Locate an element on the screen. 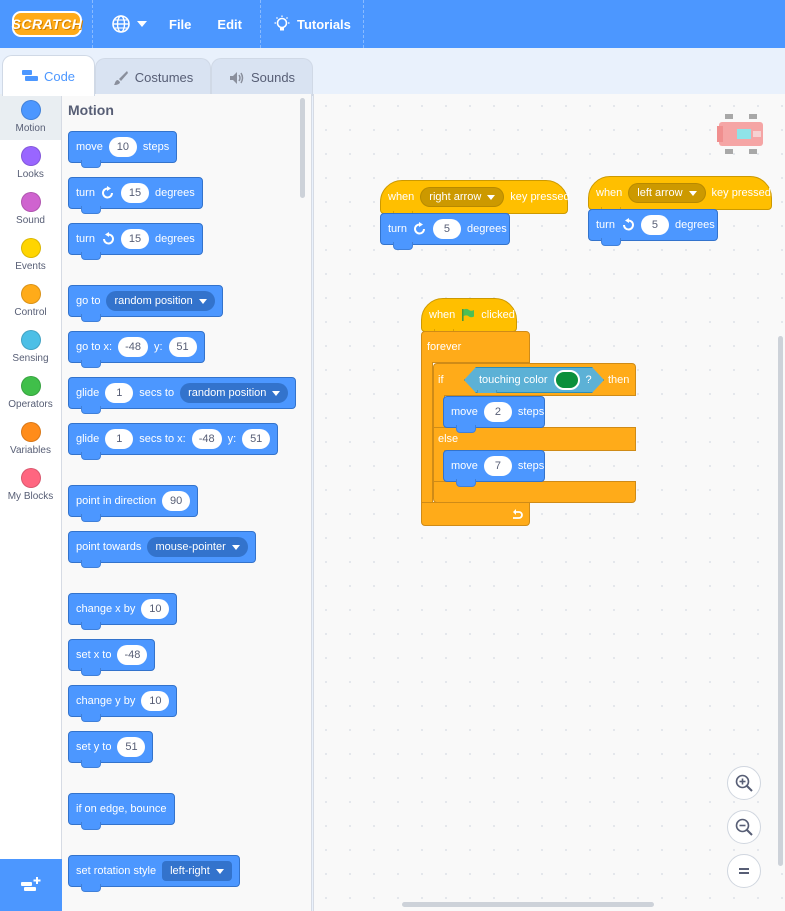 This screenshot has height=911, width=785. category-events: Events is located at coordinates (30, 255).